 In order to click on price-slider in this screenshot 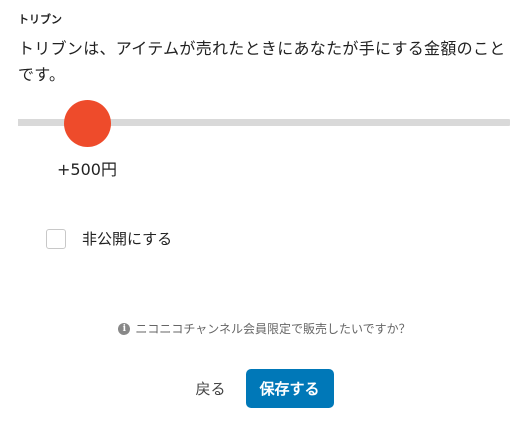, I will do `click(264, 123)`.